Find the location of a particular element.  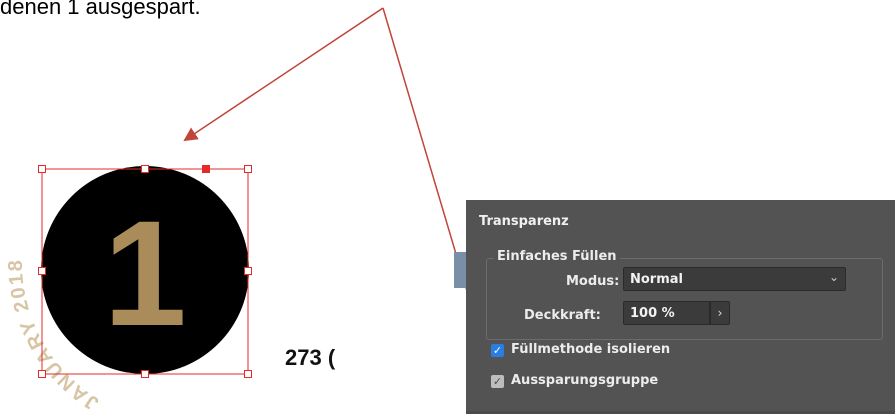

big-digit: 1 is located at coordinates (144, 273).